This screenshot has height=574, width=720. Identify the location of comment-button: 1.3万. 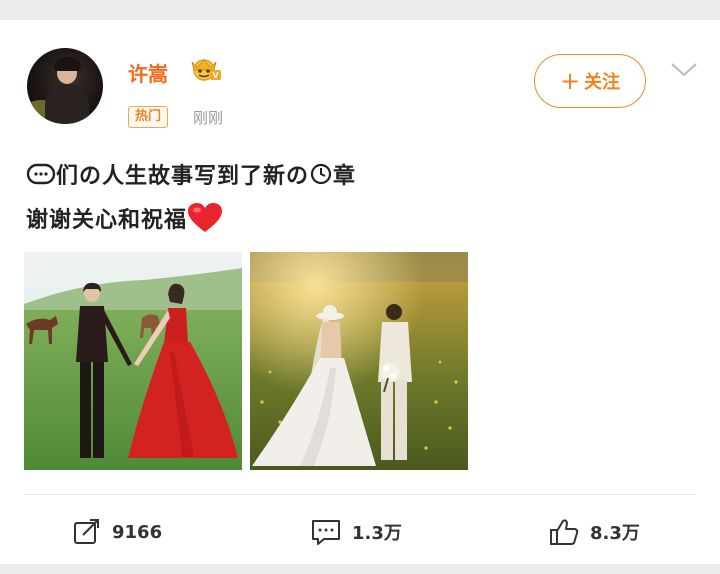
(356, 532).